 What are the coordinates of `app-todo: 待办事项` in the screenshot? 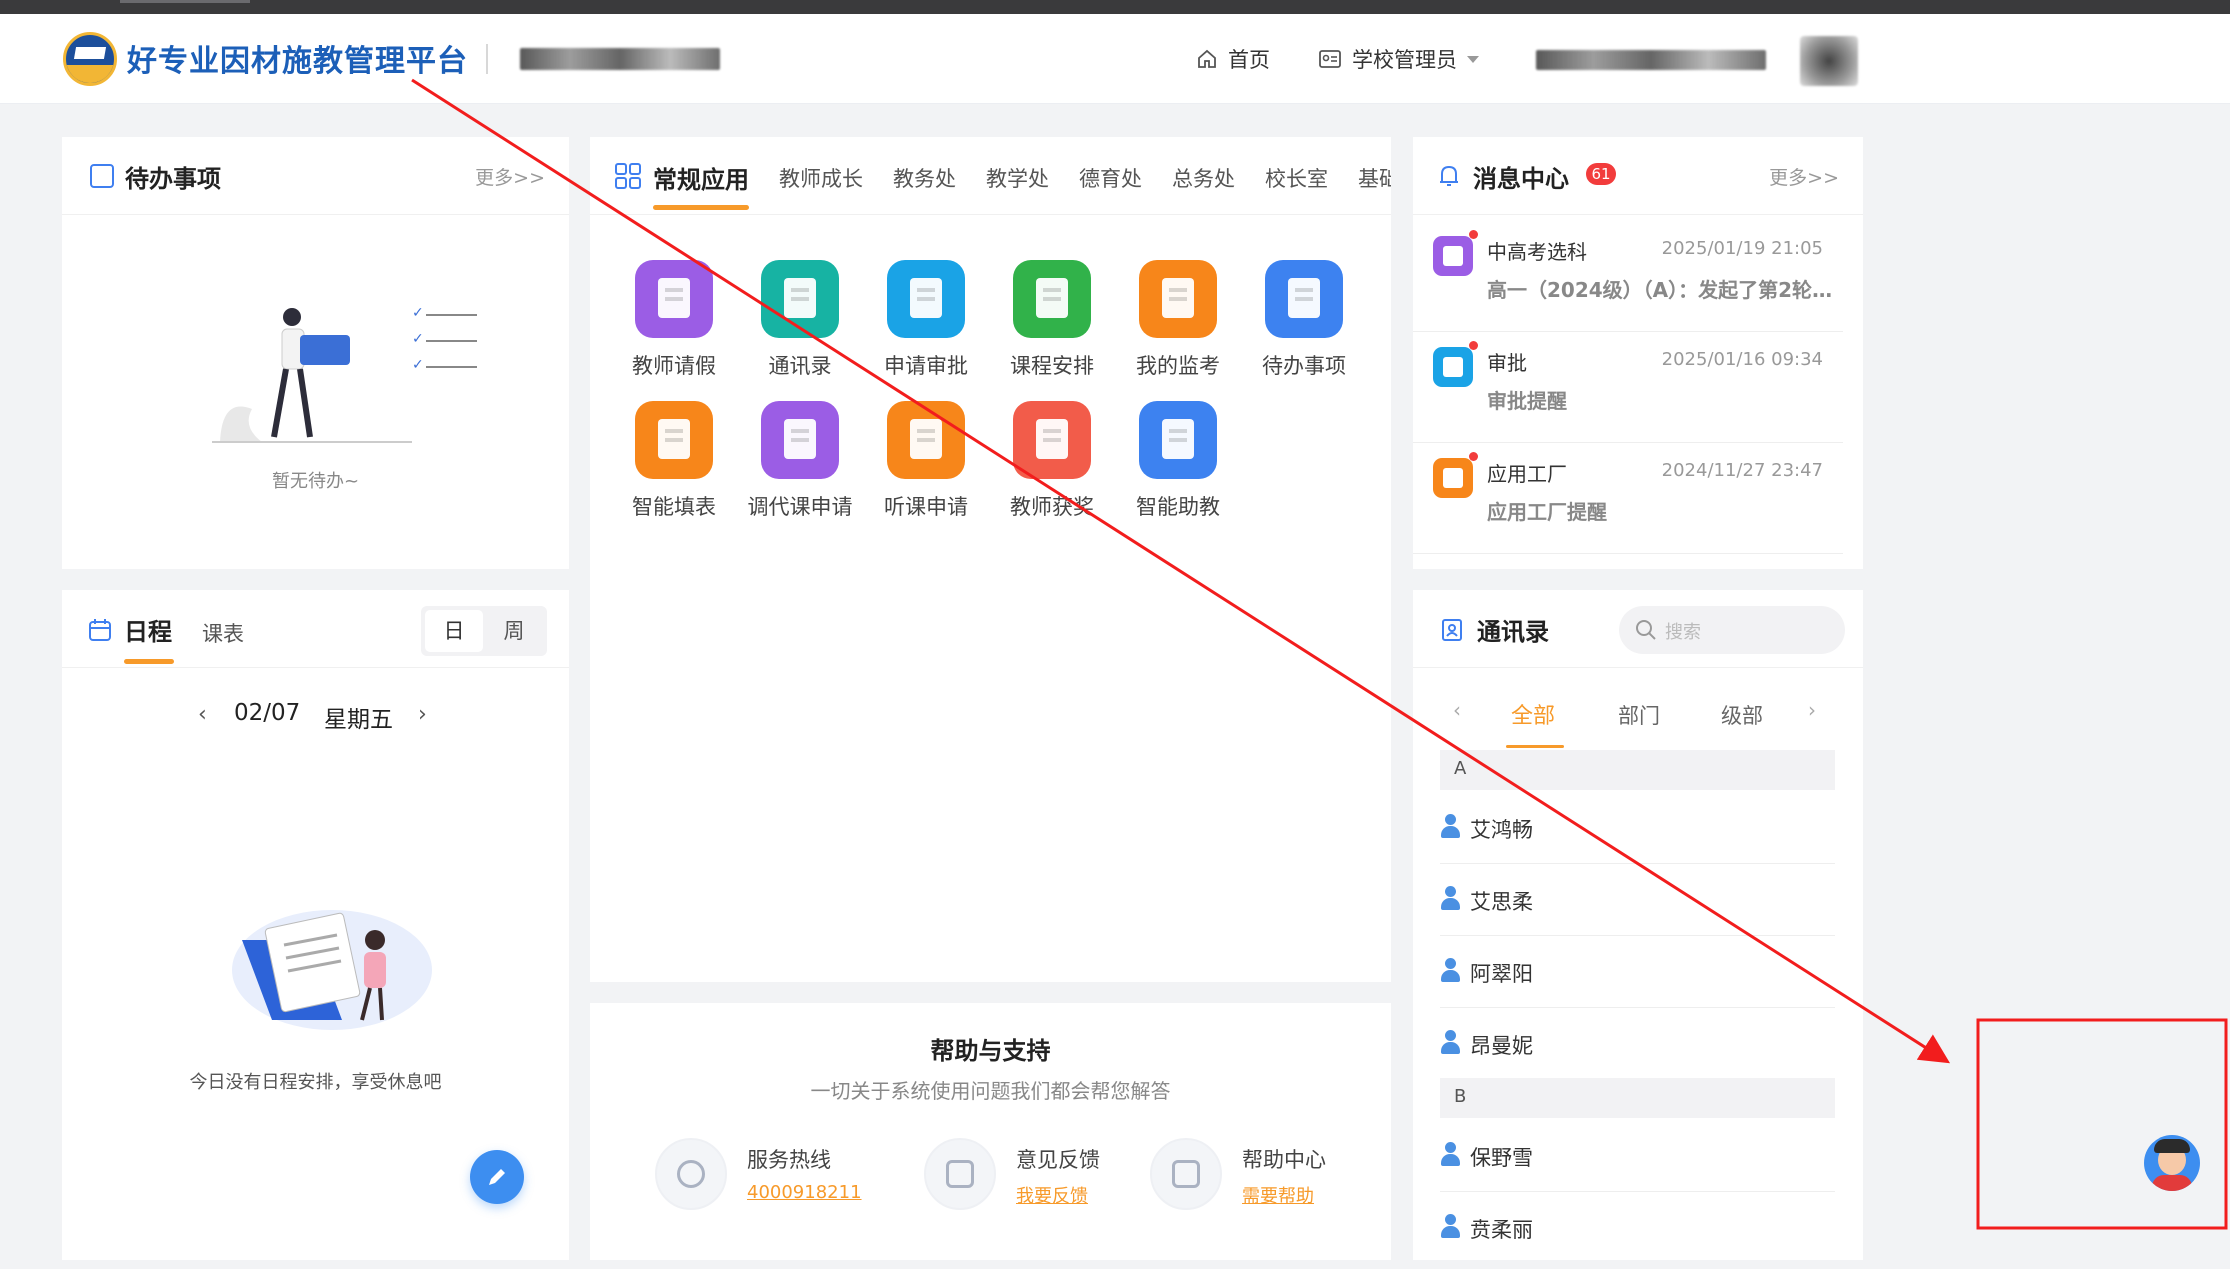 It's located at (1304, 320).